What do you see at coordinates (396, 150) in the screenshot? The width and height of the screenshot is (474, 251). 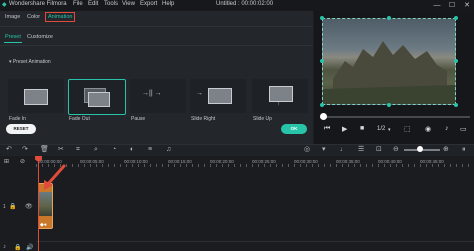 I see `zoom-out-icon: ⊖` at bounding box center [396, 150].